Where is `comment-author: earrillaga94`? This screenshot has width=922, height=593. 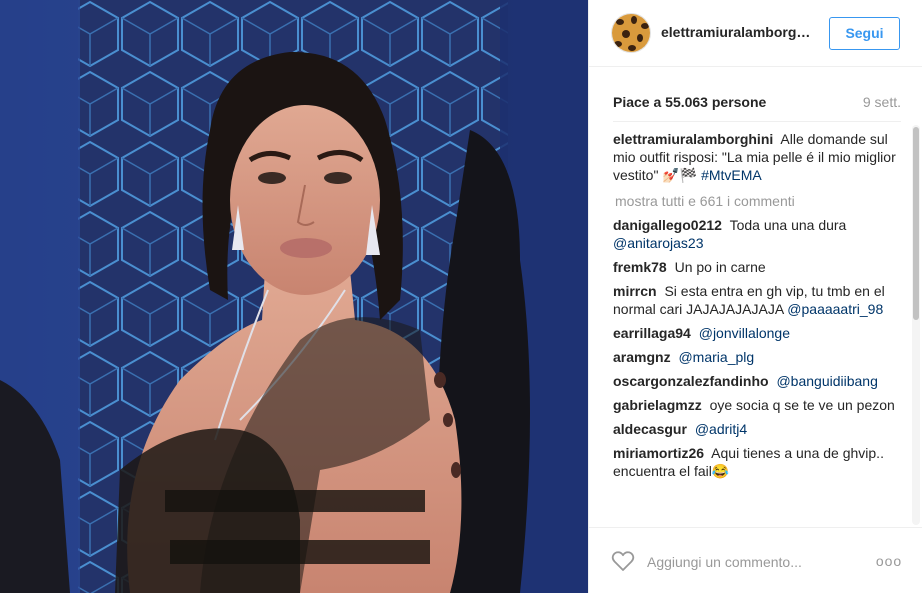
comment-author: earrillaga94 is located at coordinates (652, 333).